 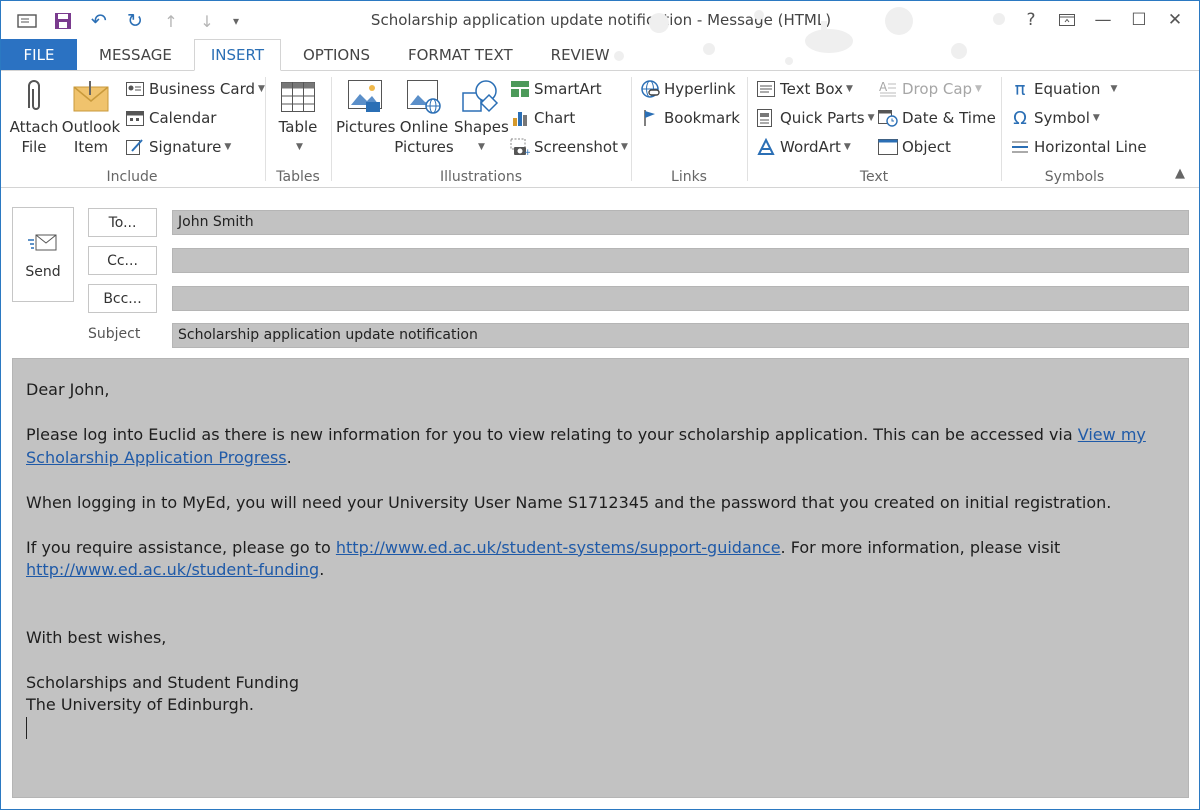 What do you see at coordinates (1064, 89) in the screenshot?
I see `equation-button: π Equation ▼` at bounding box center [1064, 89].